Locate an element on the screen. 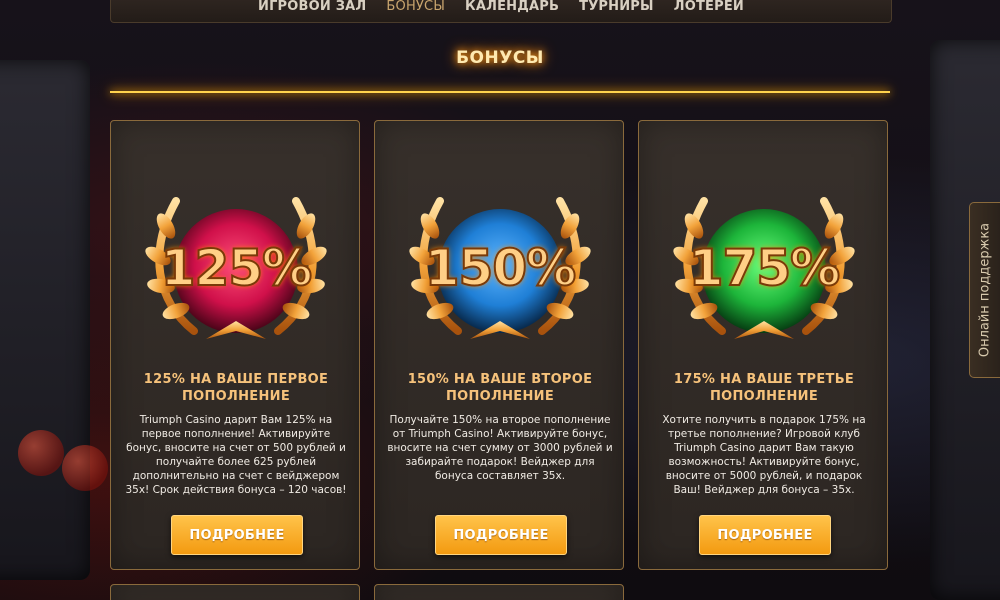 This screenshot has height=600, width=1000. bonus-percent-label: 125% is located at coordinates (236, 268).